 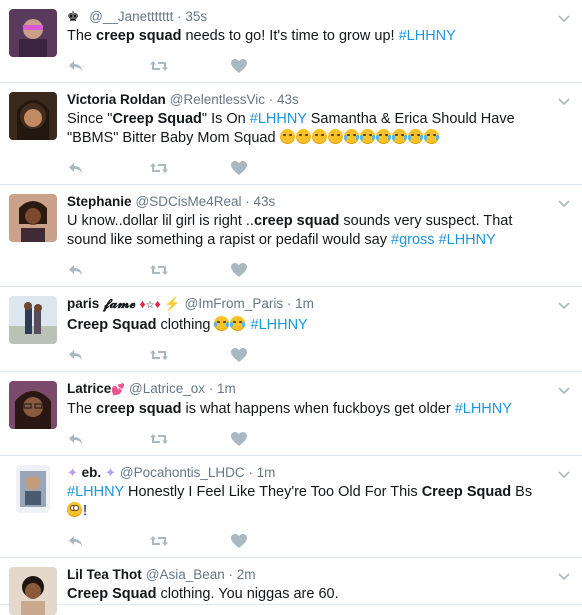 I want to click on tweet-header: paris 𝓯𝓪𝓶𝓮 ♦☆♦ ⚡ @ImFrom_Paris · 1m, so click(x=309, y=305).